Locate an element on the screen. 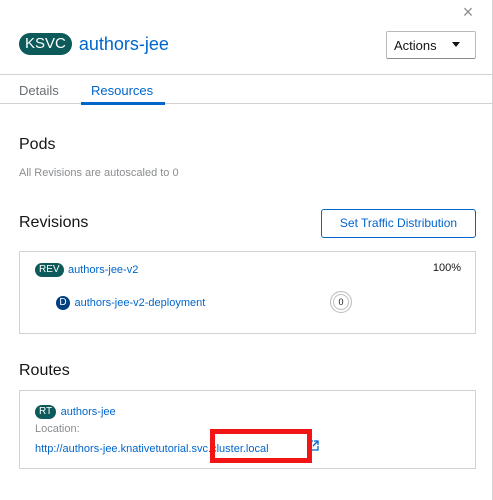 This screenshot has height=500, width=493. active-tab-indicator is located at coordinates (123, 103).